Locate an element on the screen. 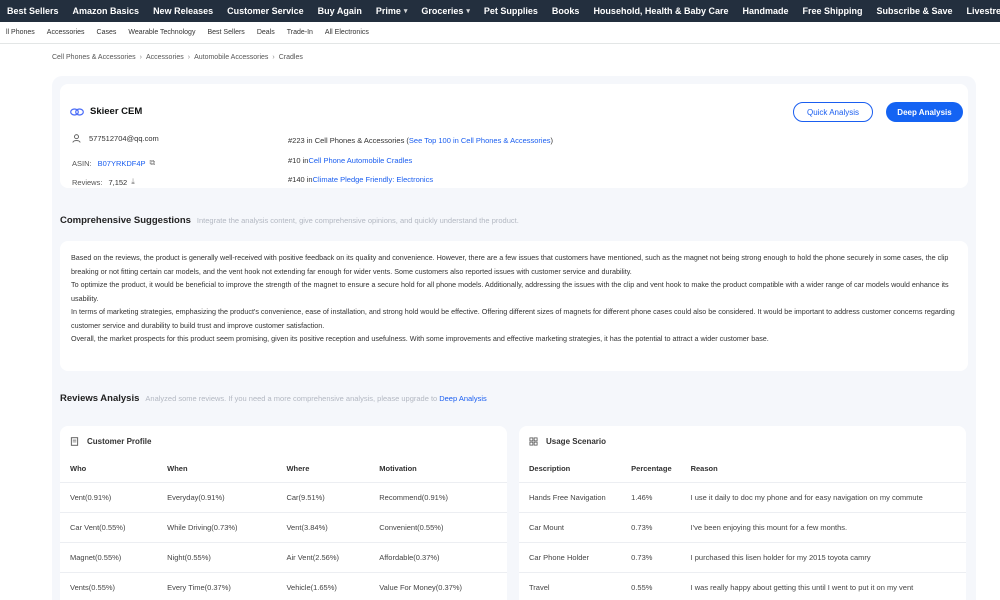 The image size is (1000, 600). nav-item: New Releases is located at coordinates (183, 11).